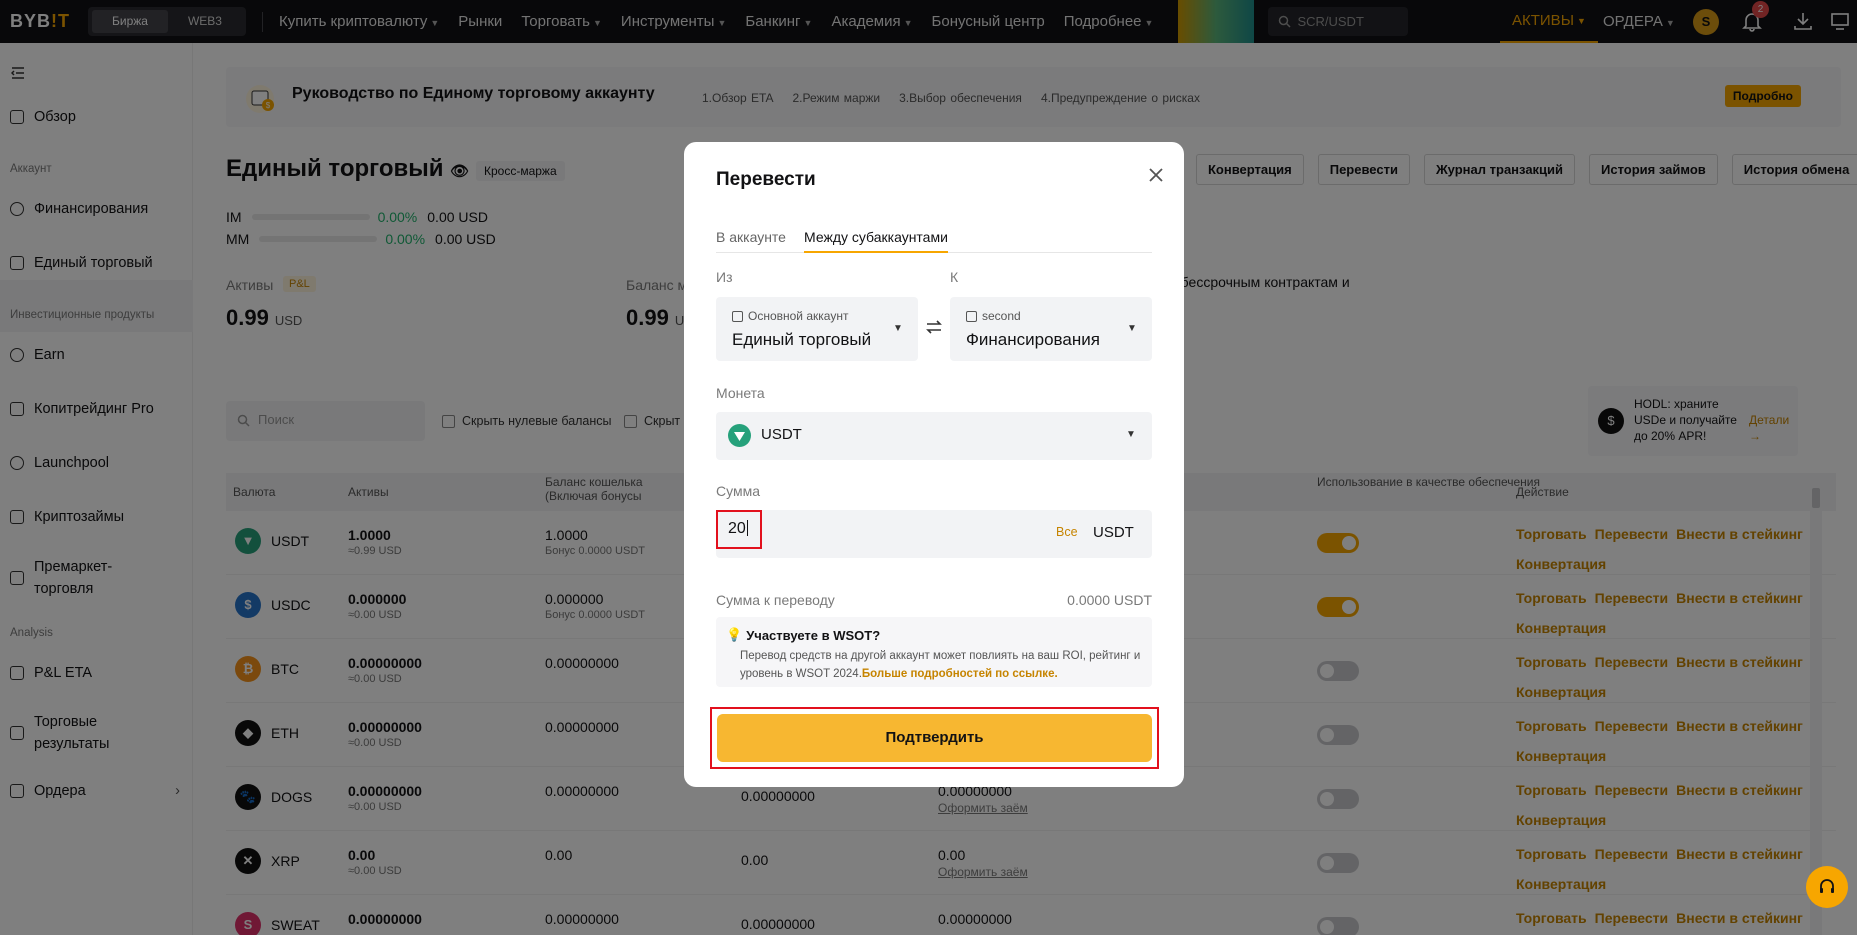 This screenshot has height=935, width=1857. Describe the element at coordinates (934, 534) in the screenshot. I see `amount-field: 20 Все USDT` at that location.